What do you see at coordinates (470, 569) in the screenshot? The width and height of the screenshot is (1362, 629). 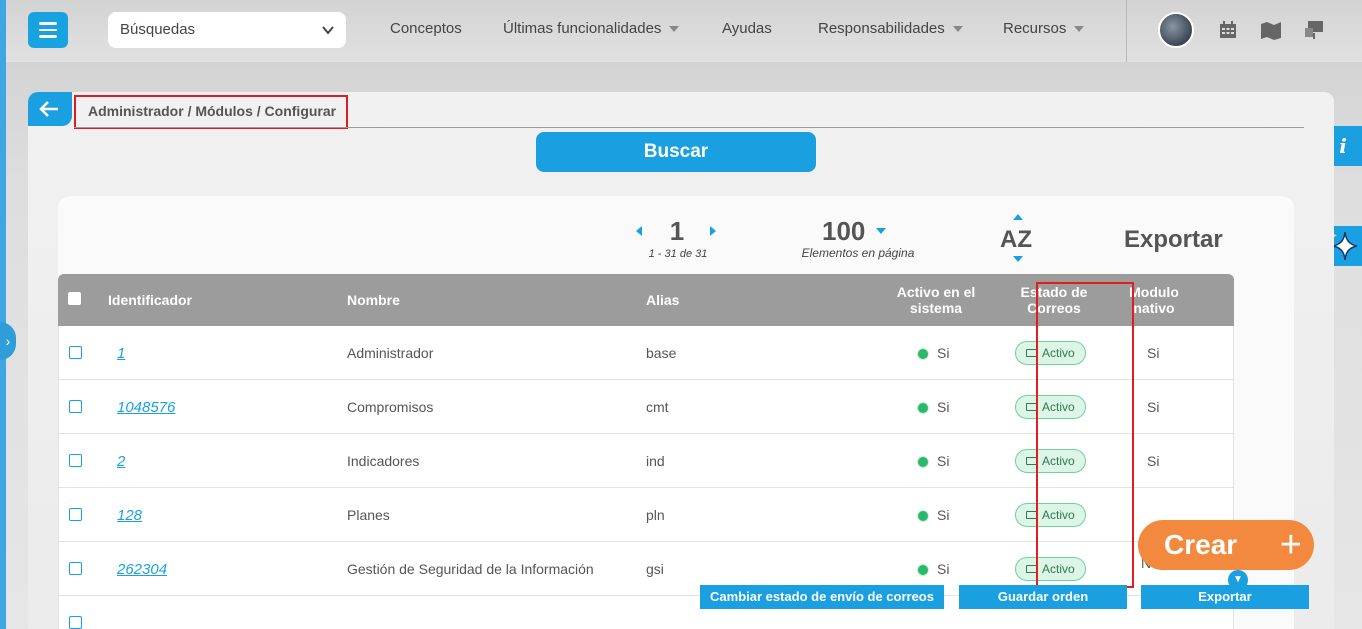 I see `row-nombre: Gestión de Seguridad de la Información` at bounding box center [470, 569].